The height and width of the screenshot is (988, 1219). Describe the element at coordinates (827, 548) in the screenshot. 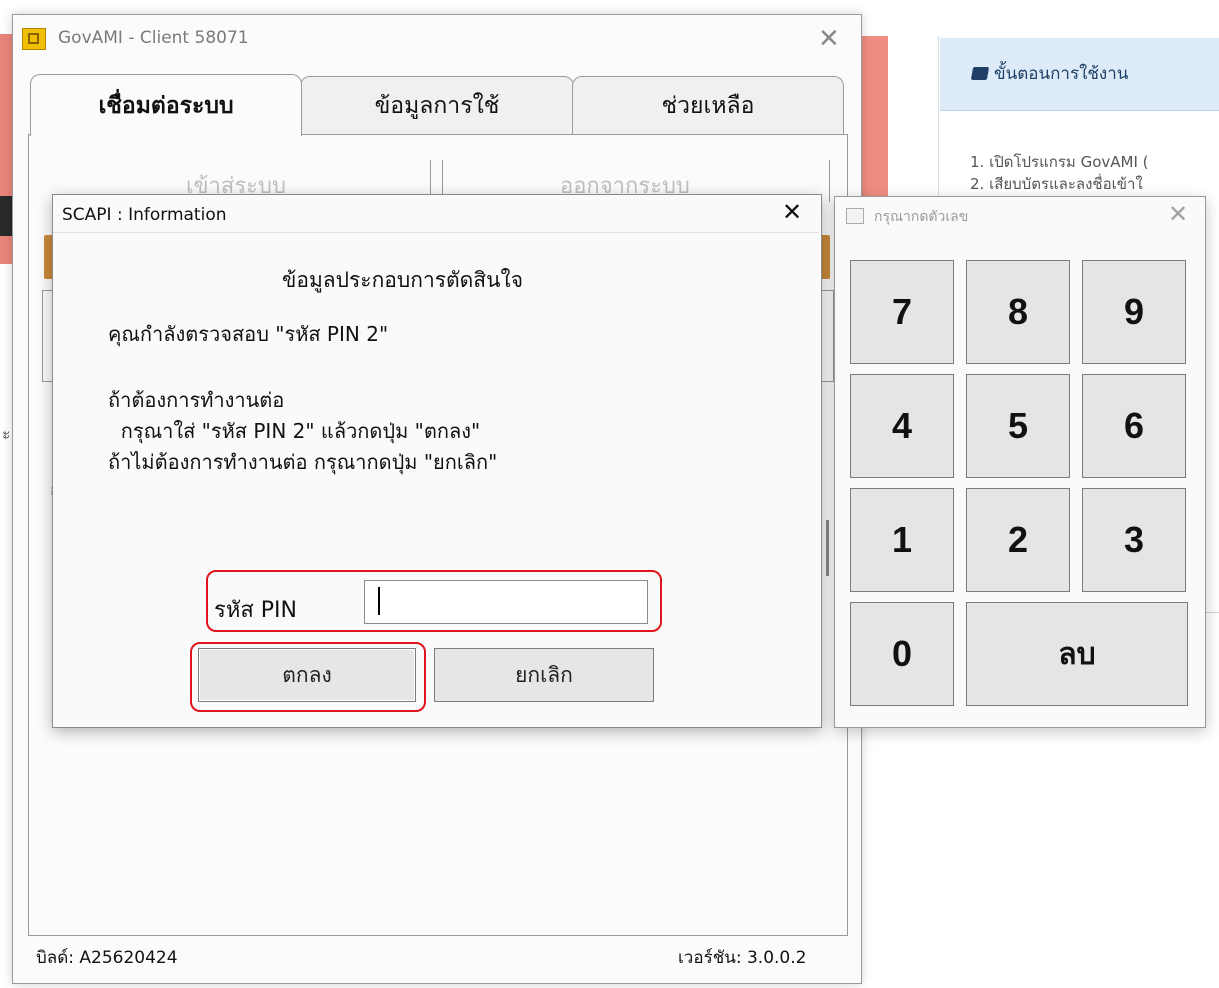

I see `panel-scroll-edge` at that location.